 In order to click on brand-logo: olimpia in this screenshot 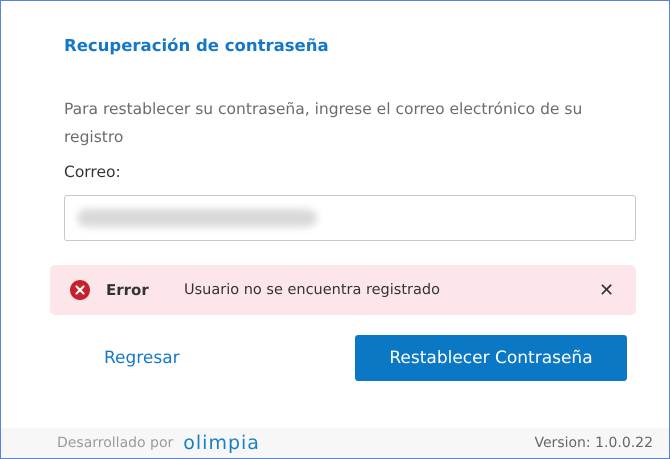, I will do `click(221, 443)`.